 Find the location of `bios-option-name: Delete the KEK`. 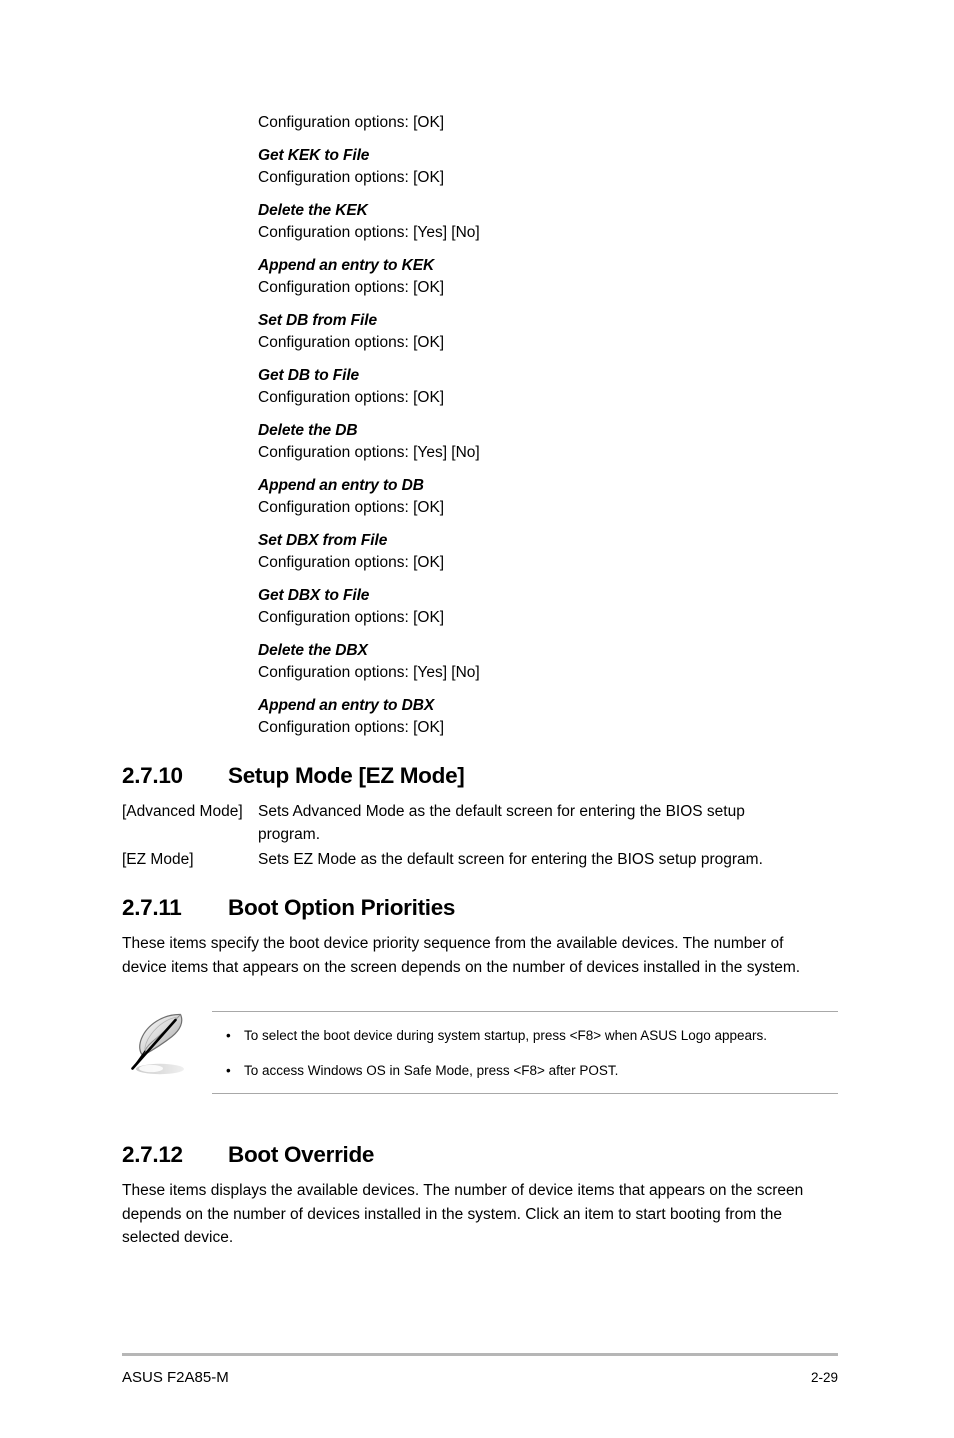

bios-option-name: Delete the KEK is located at coordinates (313, 210).